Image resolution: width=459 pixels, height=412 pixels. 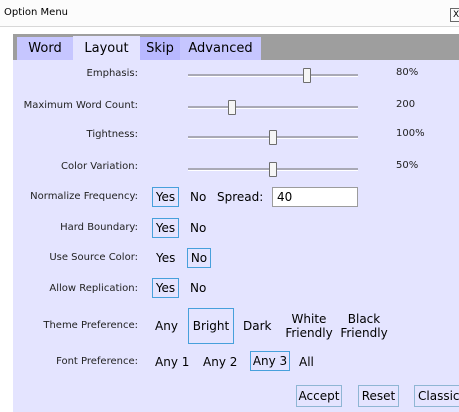 What do you see at coordinates (198, 228) in the screenshot?
I see `hard-boundary-no-option: No` at bounding box center [198, 228].